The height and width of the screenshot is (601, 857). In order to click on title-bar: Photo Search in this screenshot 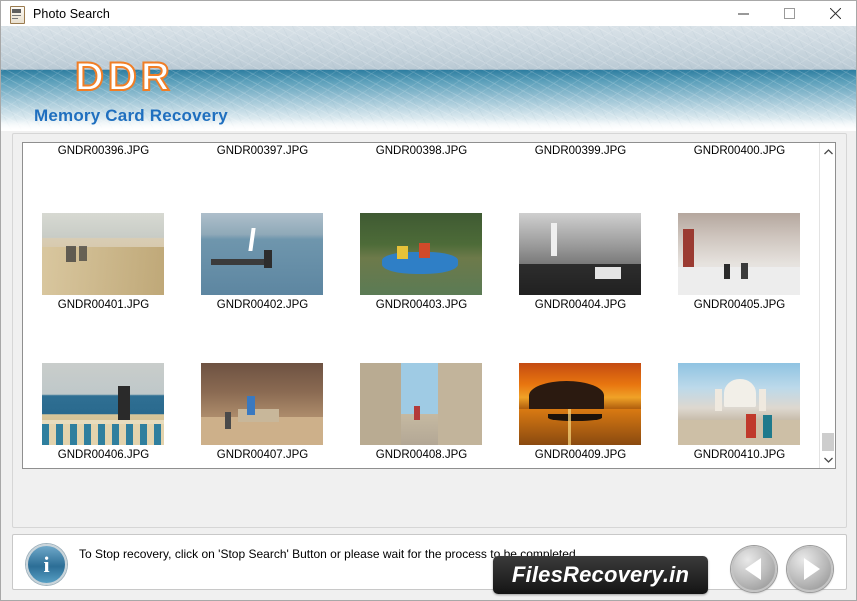, I will do `click(428, 14)`.